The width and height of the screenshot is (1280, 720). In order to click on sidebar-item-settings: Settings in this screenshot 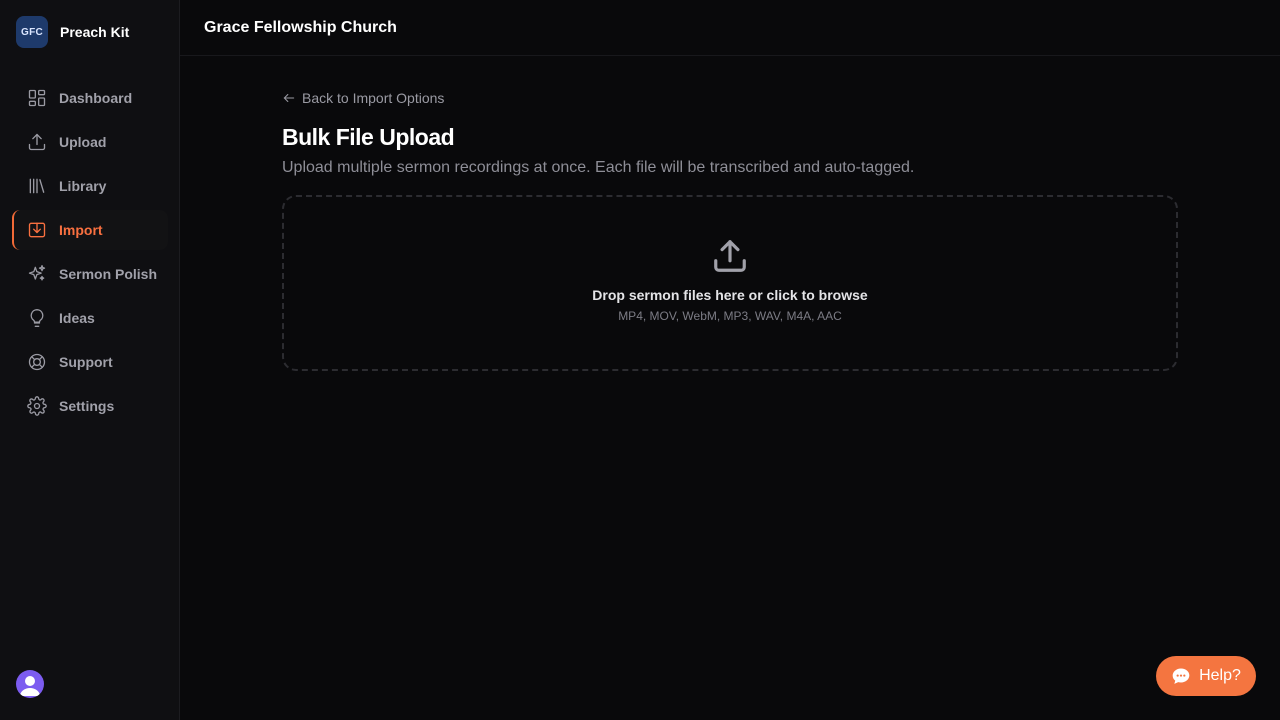, I will do `click(90, 406)`.